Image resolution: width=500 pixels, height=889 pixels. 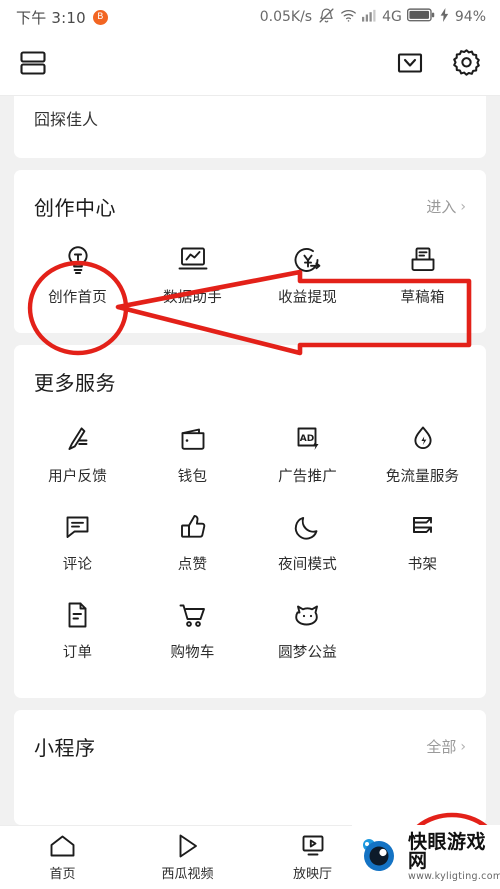 I want to click on grid-item-charity: 圆梦公益, so click(x=307, y=628).